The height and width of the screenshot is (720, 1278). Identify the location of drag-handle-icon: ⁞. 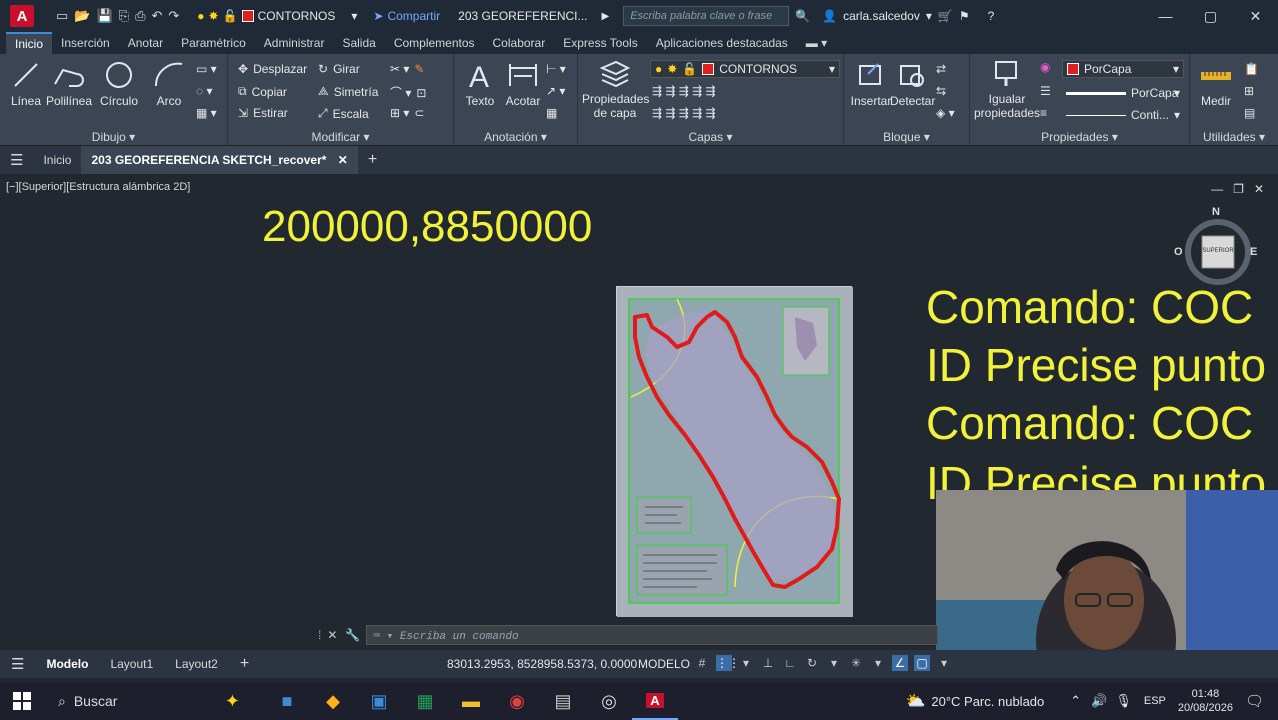
(319, 635).